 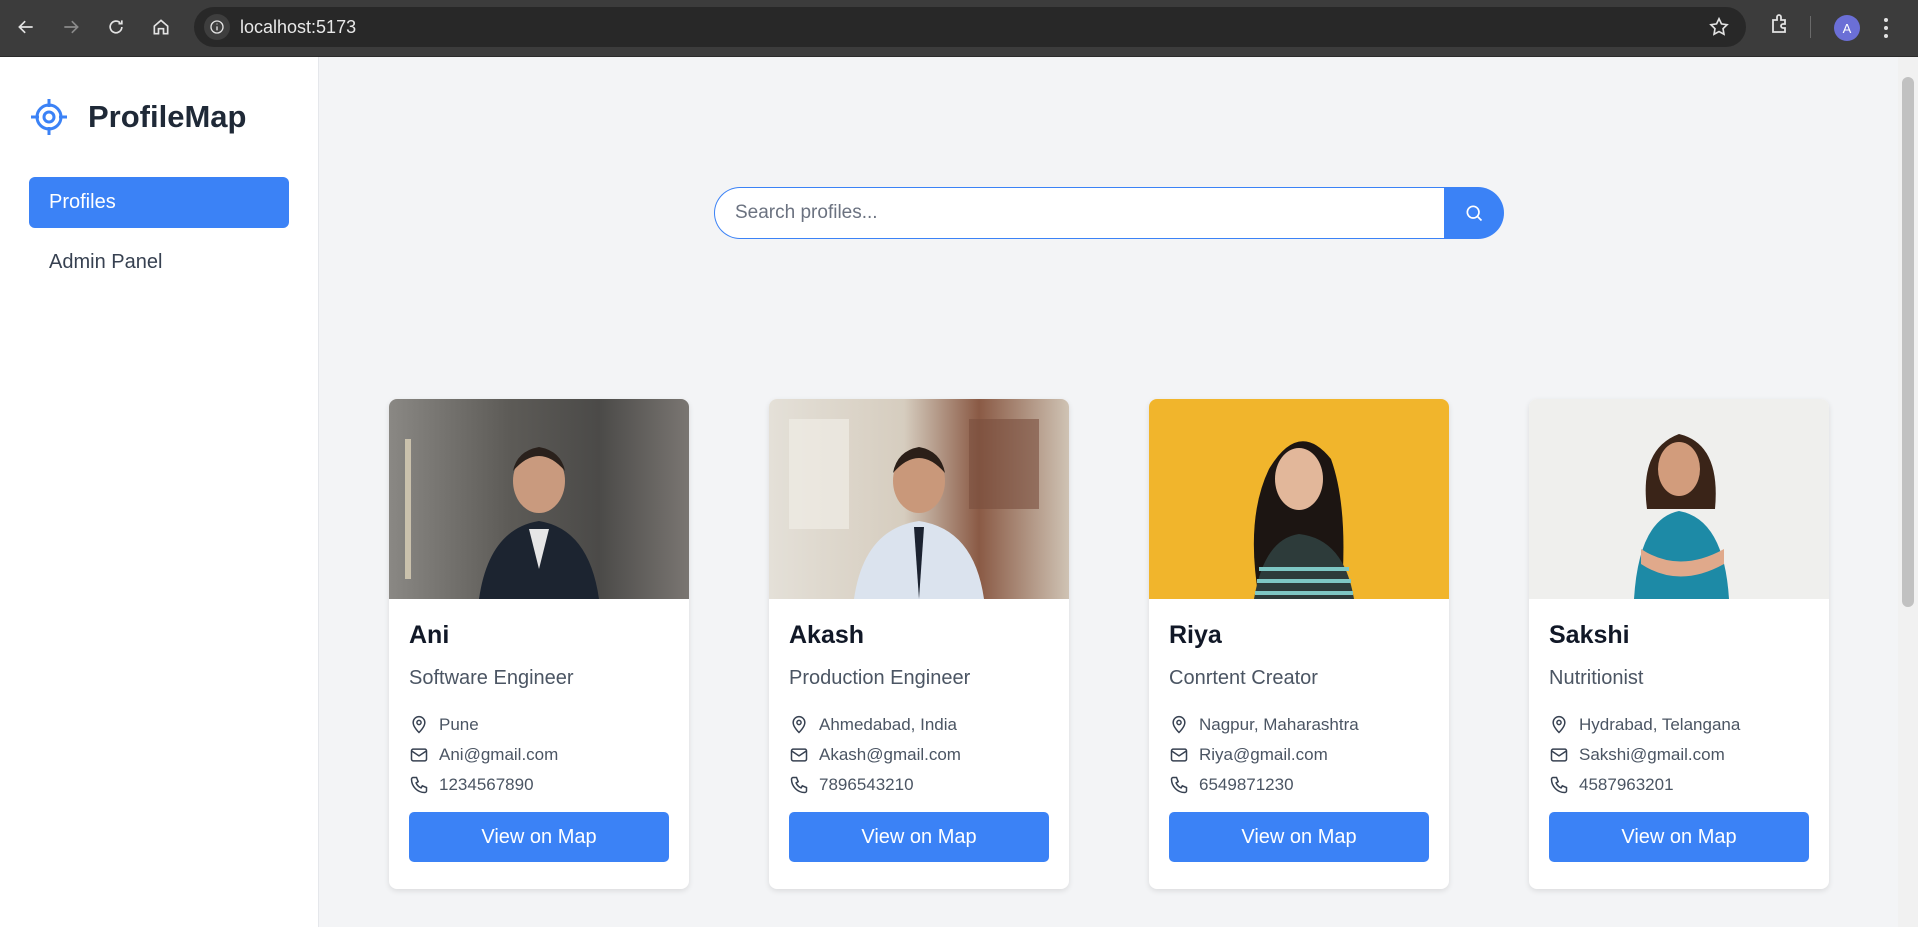 What do you see at coordinates (1079, 213) in the screenshot?
I see `search-input` at bounding box center [1079, 213].